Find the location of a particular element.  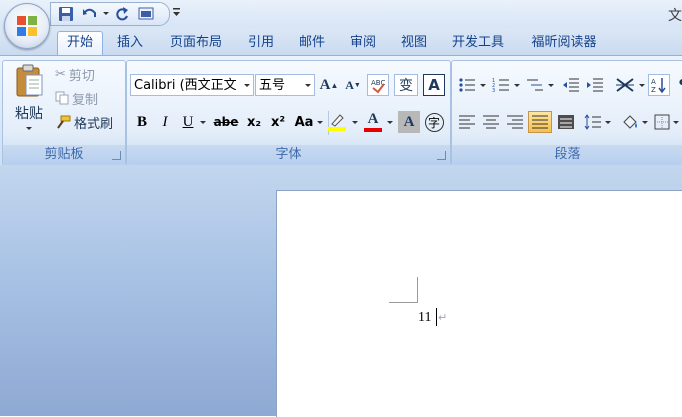

highlight-dropdown-icon is located at coordinates (355, 122).